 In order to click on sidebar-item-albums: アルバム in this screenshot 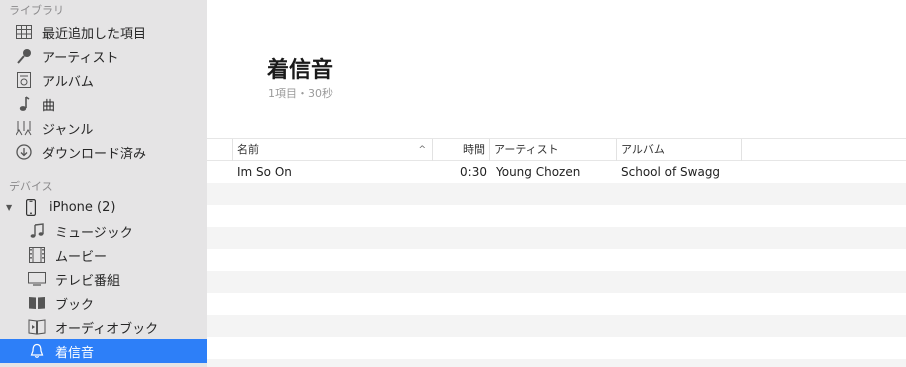, I will do `click(103, 80)`.